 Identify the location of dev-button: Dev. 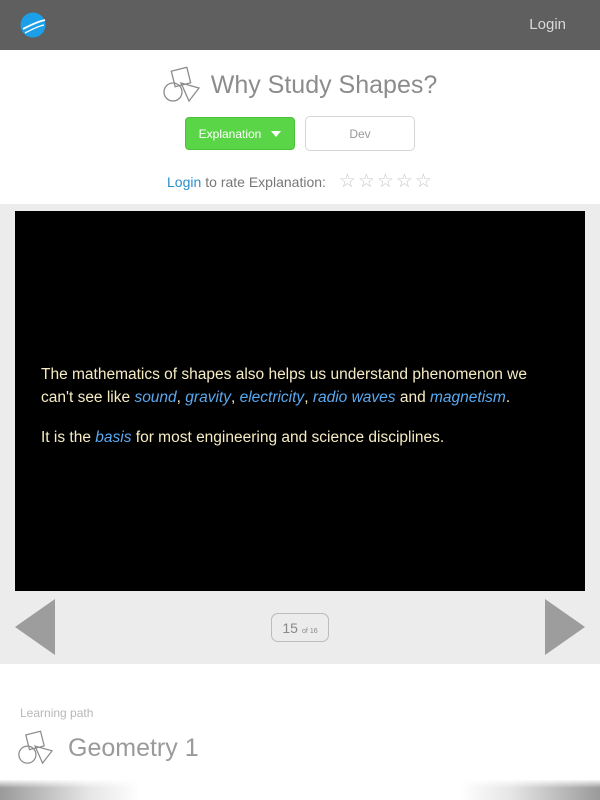
(360, 133).